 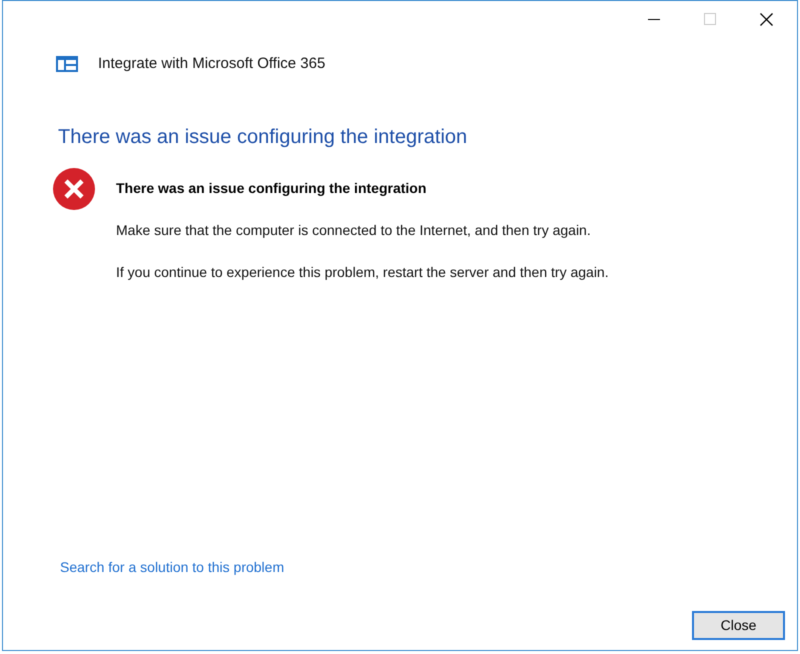 What do you see at coordinates (271, 188) in the screenshot?
I see `error-title: There was an issue configuring the integration` at bounding box center [271, 188].